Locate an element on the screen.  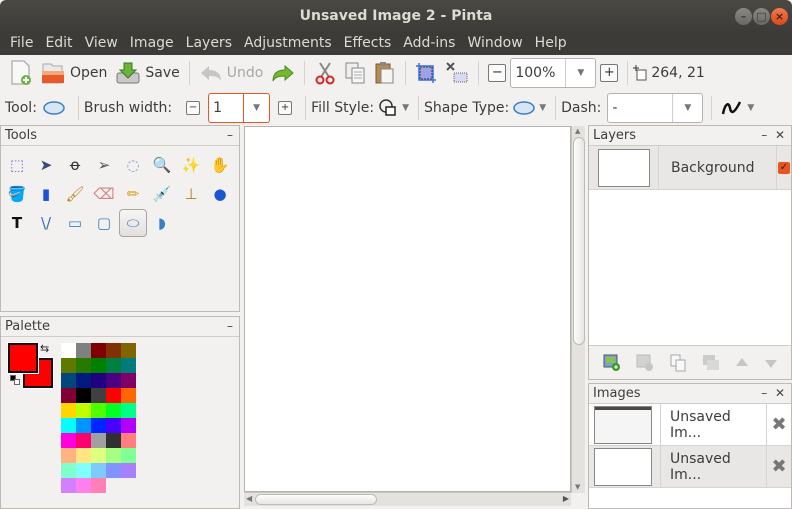
brush-width-value: 1 is located at coordinates (226, 108).